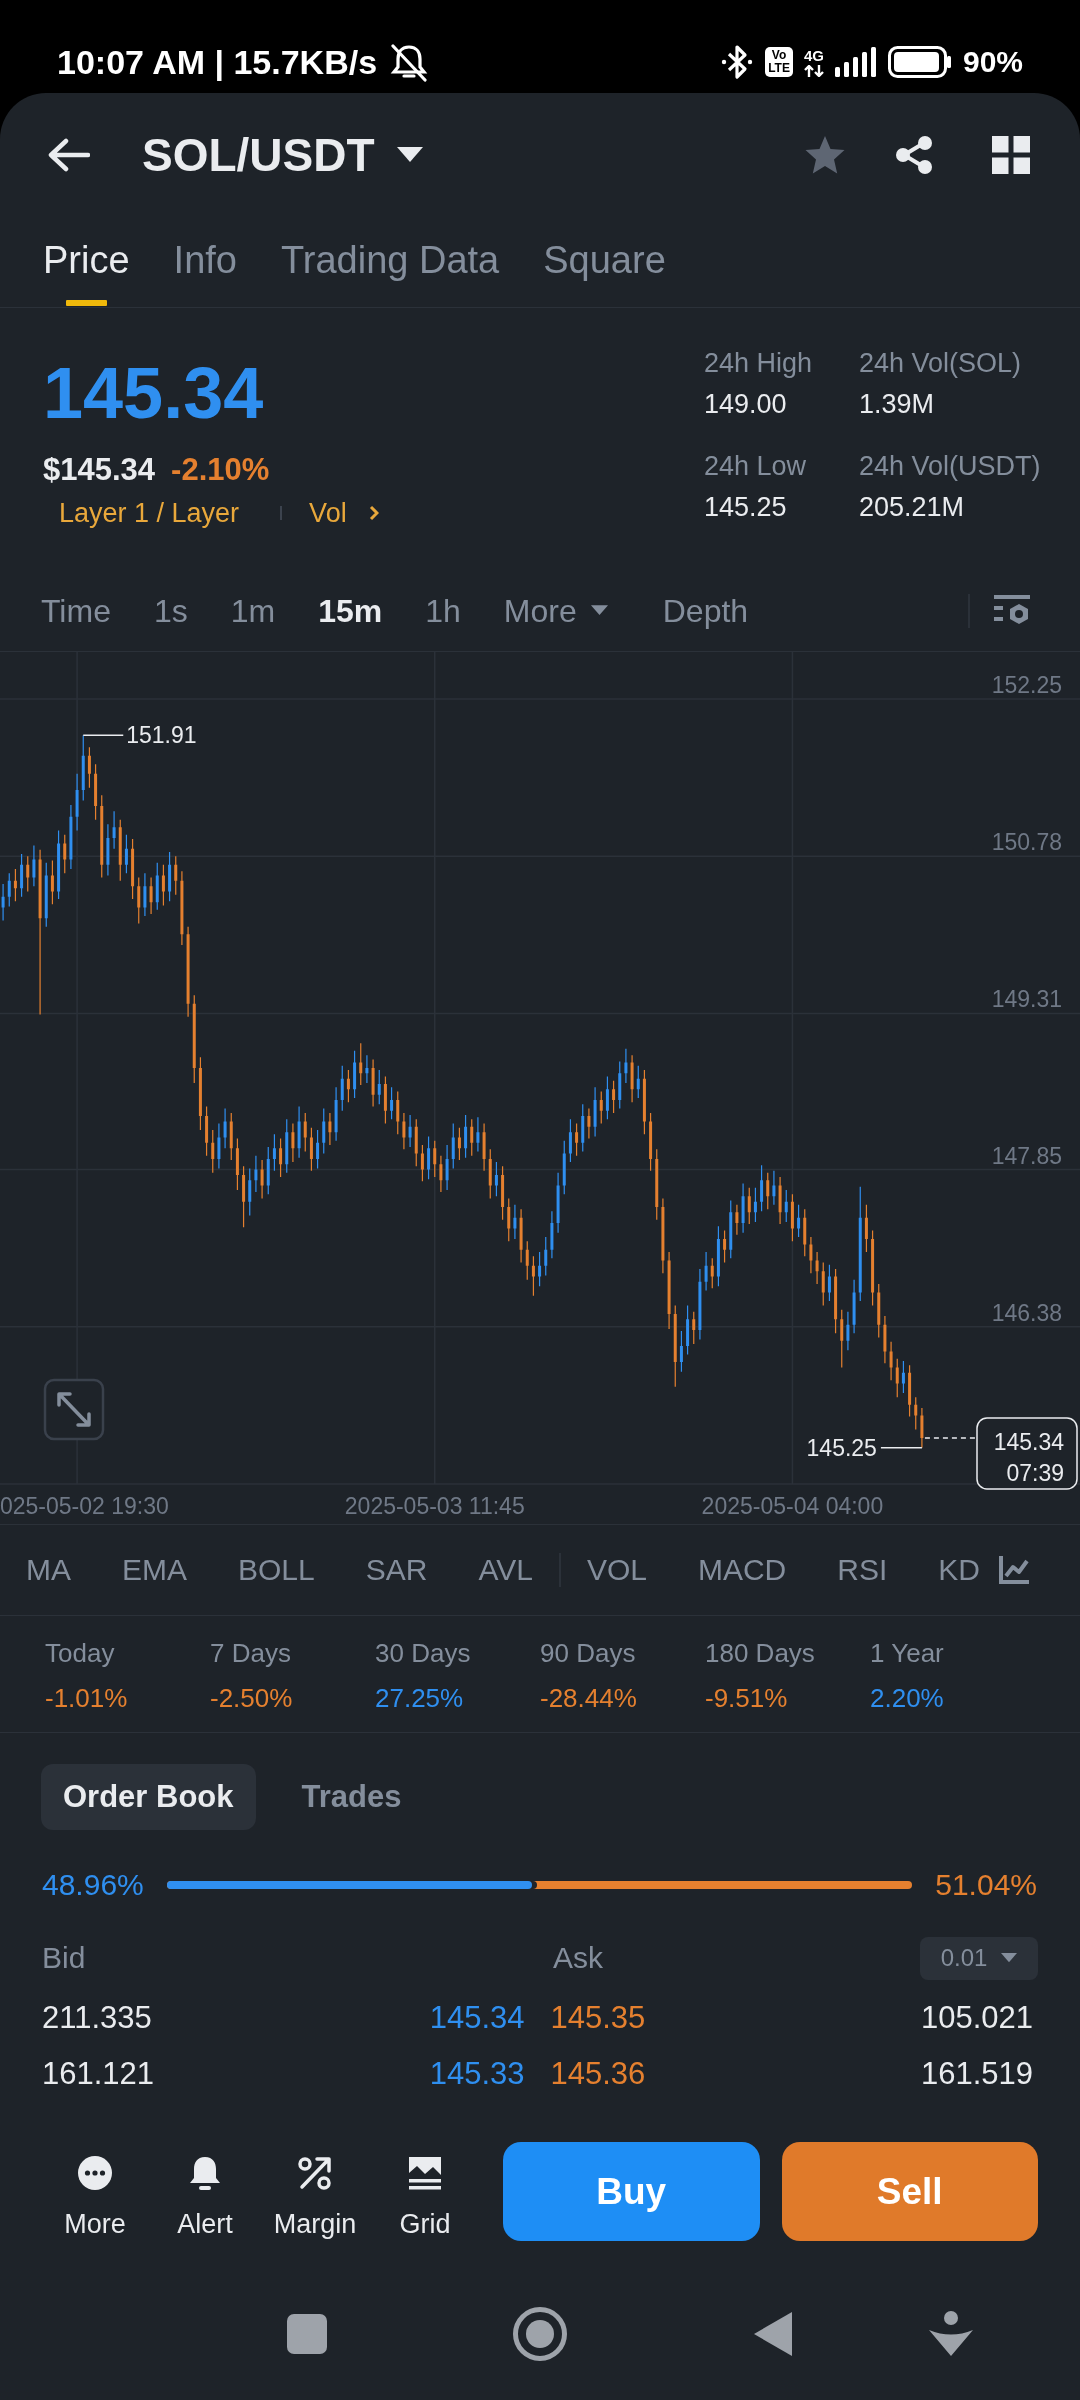 The height and width of the screenshot is (2400, 1080). Describe the element at coordinates (950, 1438) in the screenshot. I see `last-price-line` at that location.